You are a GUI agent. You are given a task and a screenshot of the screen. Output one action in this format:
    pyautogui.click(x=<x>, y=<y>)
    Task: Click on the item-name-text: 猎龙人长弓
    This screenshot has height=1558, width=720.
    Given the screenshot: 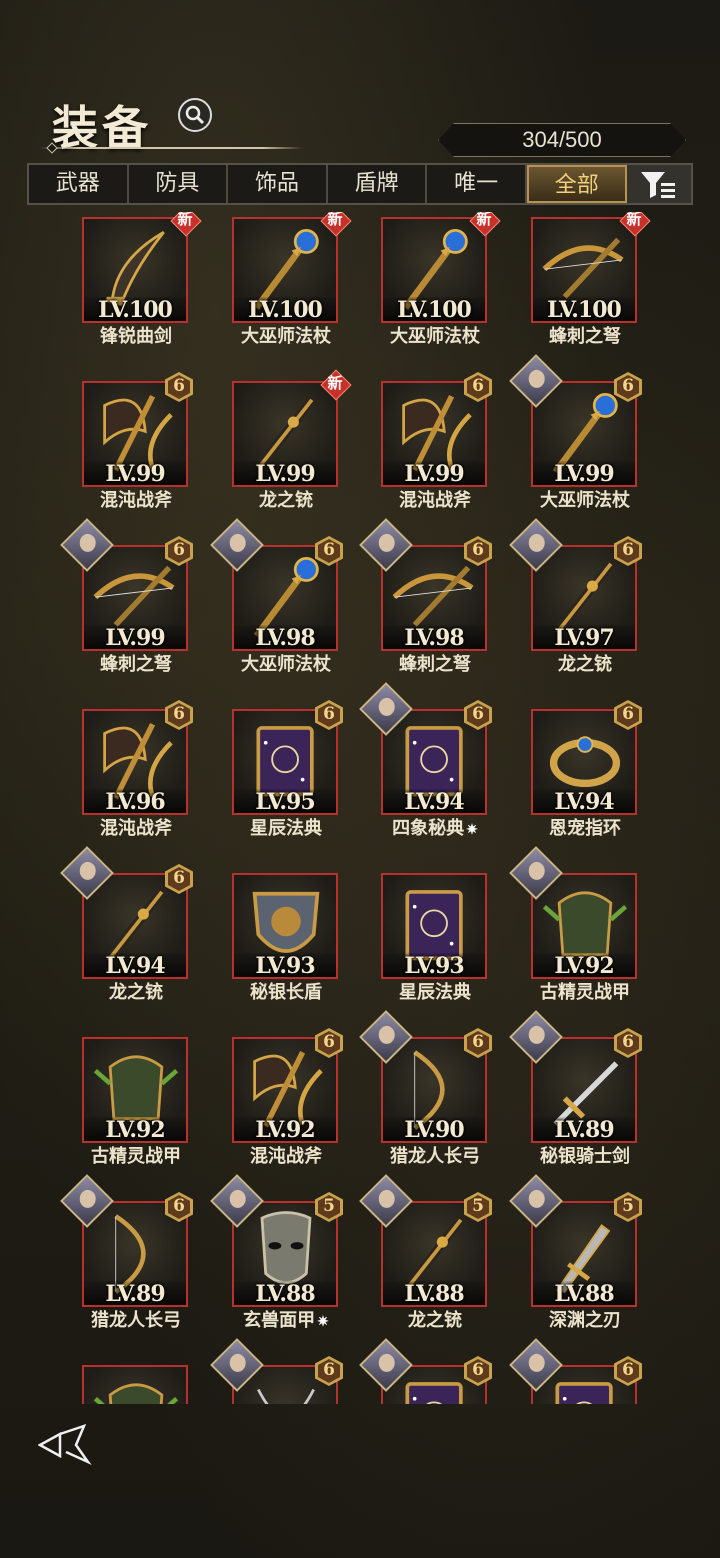 What is the action you would take?
    pyautogui.click(x=435, y=1156)
    